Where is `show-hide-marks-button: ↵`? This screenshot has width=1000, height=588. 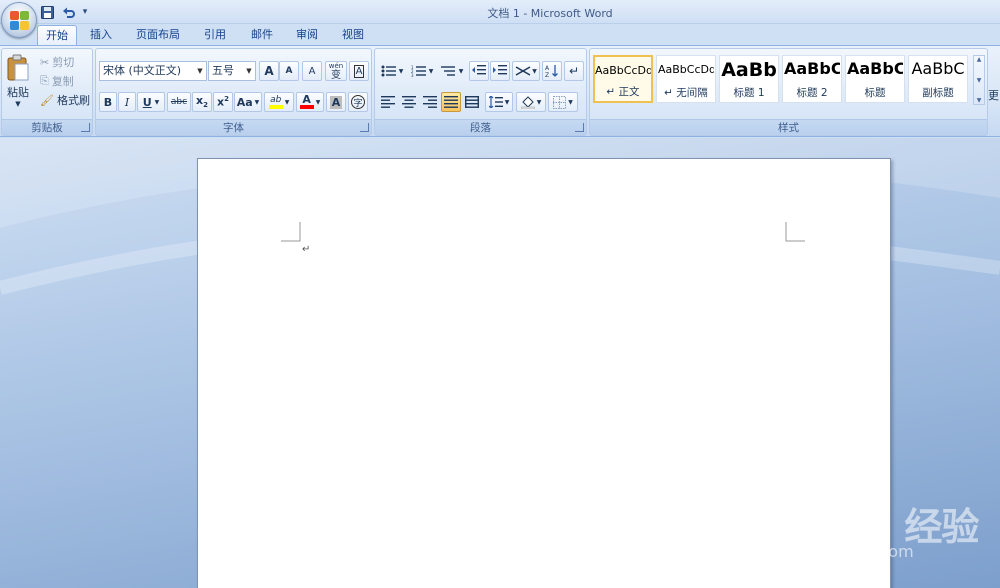 show-hide-marks-button: ↵ is located at coordinates (574, 71).